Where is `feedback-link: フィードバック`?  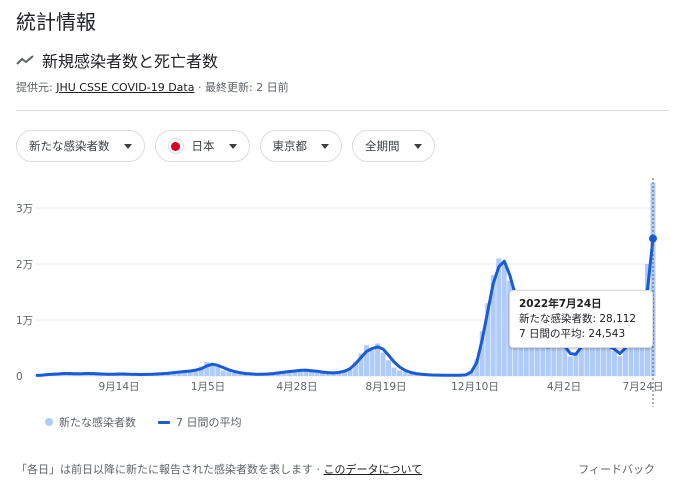 feedback-link: フィードバック is located at coordinates (616, 469).